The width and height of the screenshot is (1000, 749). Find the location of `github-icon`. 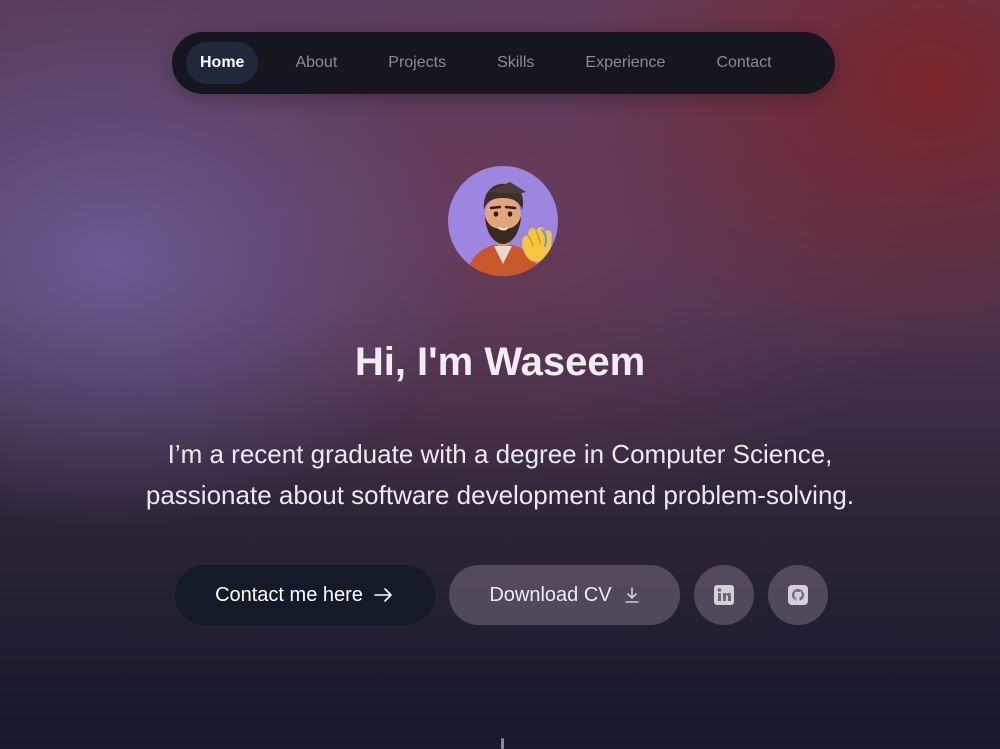

github-icon is located at coordinates (798, 595).